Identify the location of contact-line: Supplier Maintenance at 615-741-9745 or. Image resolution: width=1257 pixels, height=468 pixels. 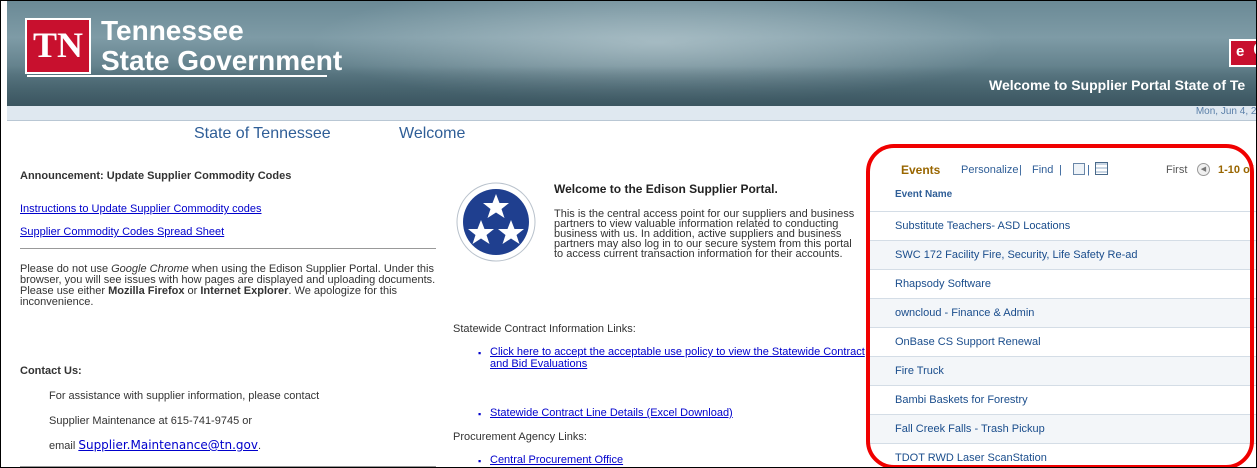
(151, 421).